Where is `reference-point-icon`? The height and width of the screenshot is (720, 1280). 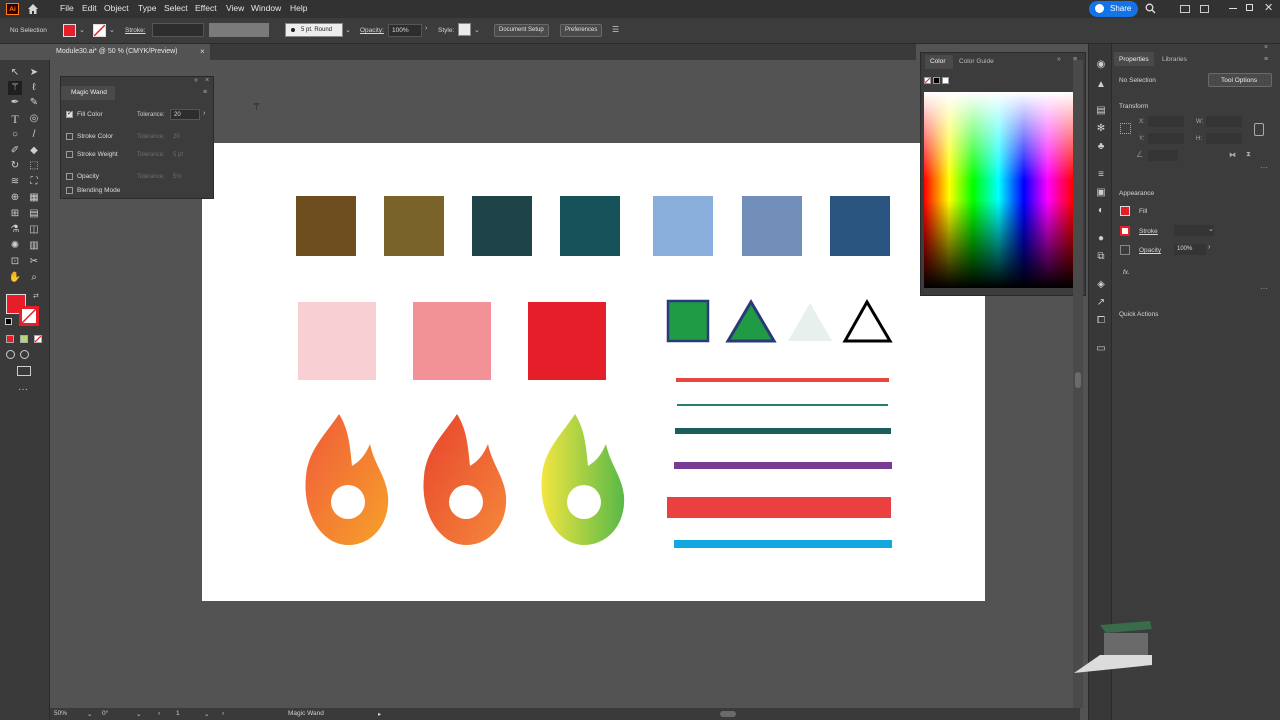 reference-point-icon is located at coordinates (1125, 128).